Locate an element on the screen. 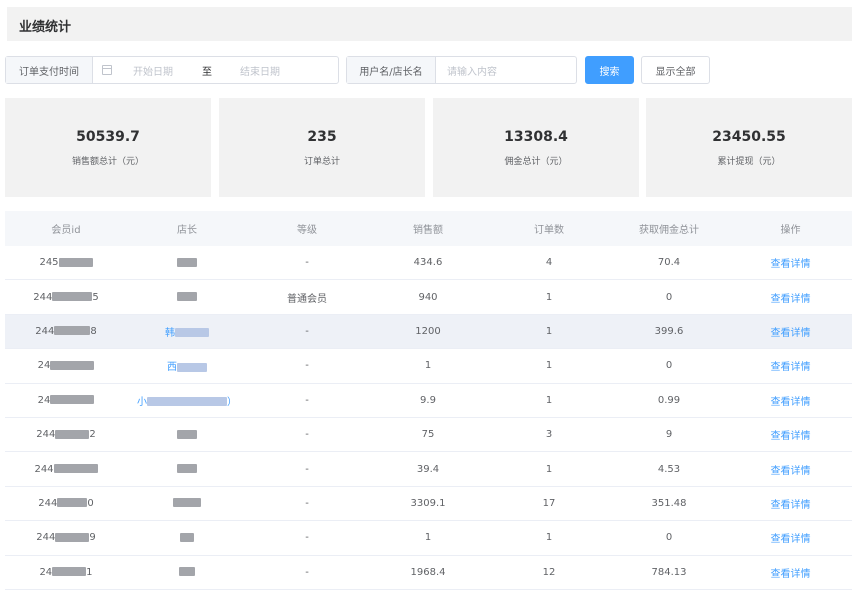 Image resolution: width=859 pixels, height=596 pixels. sales-cell: 940 is located at coordinates (428, 297).